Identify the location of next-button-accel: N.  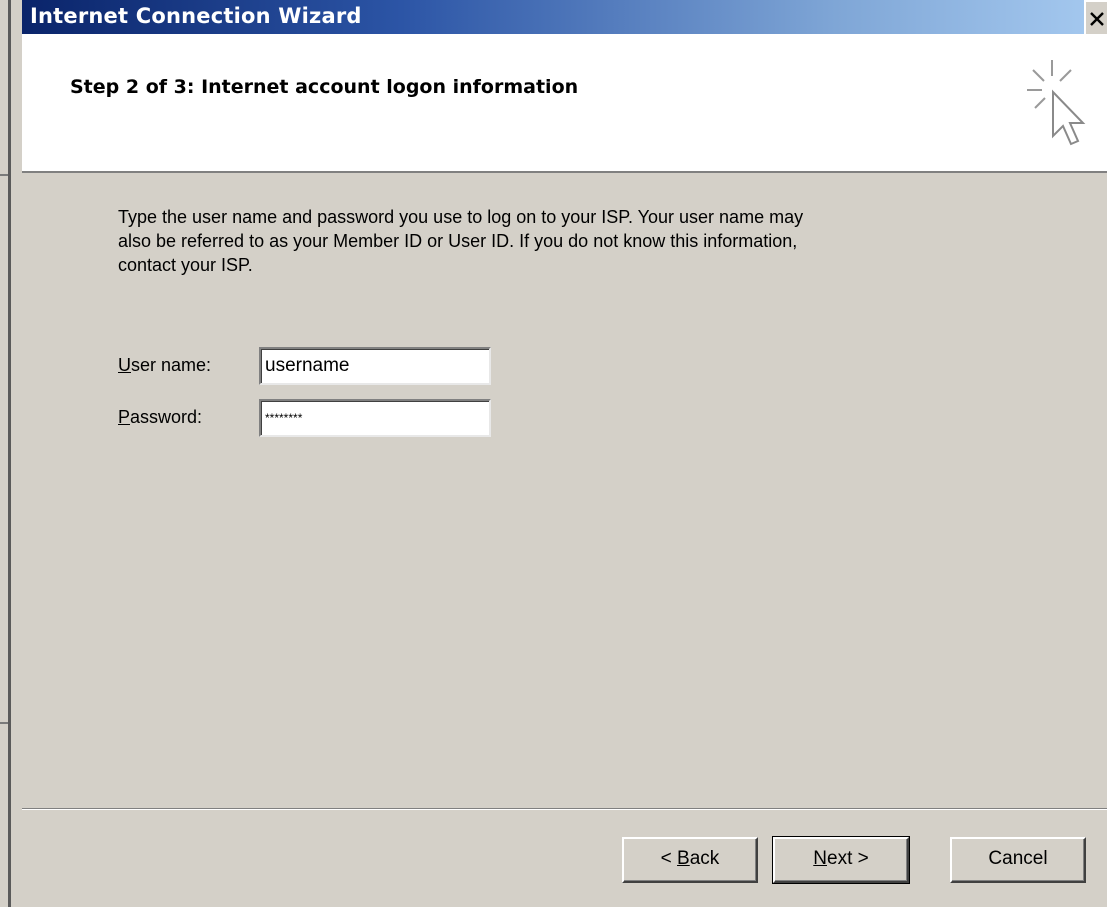
(820, 858).